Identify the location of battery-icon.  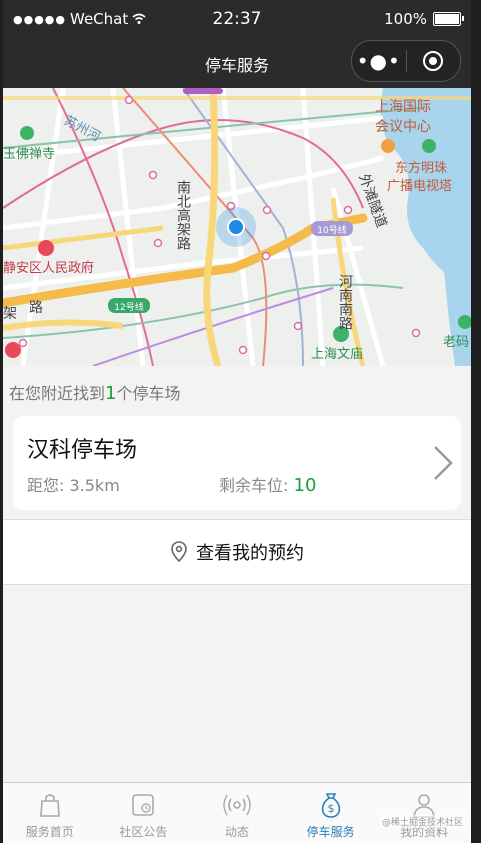
(448, 19).